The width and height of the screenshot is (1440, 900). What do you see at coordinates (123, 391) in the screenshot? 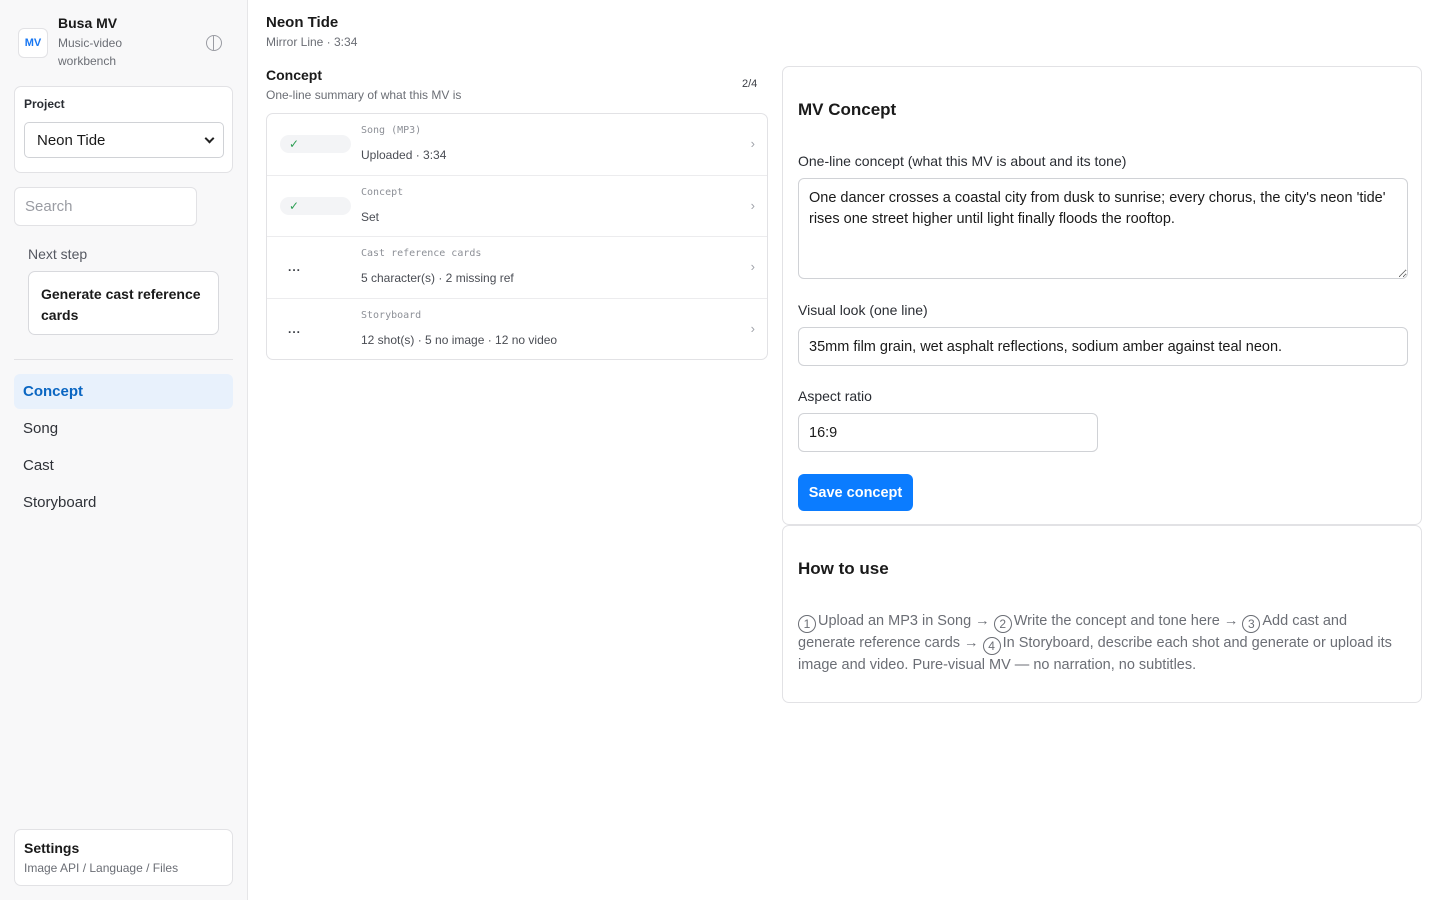
I see `sidebar-item-concept: Concept` at bounding box center [123, 391].